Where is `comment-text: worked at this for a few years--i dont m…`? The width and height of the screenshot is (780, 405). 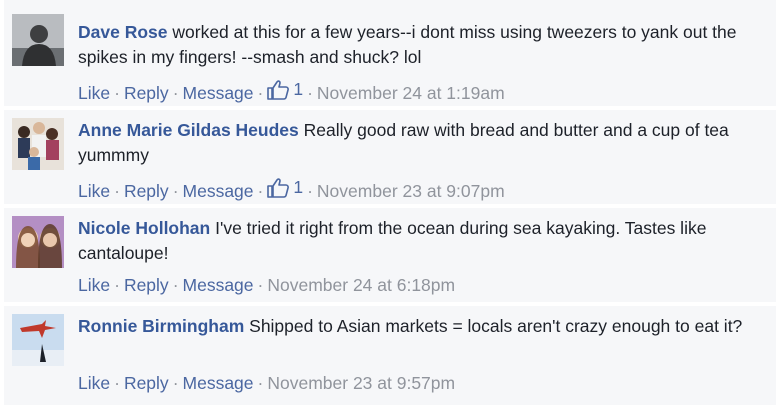 comment-text: worked at this for a few years--i dont m… is located at coordinates (407, 44).